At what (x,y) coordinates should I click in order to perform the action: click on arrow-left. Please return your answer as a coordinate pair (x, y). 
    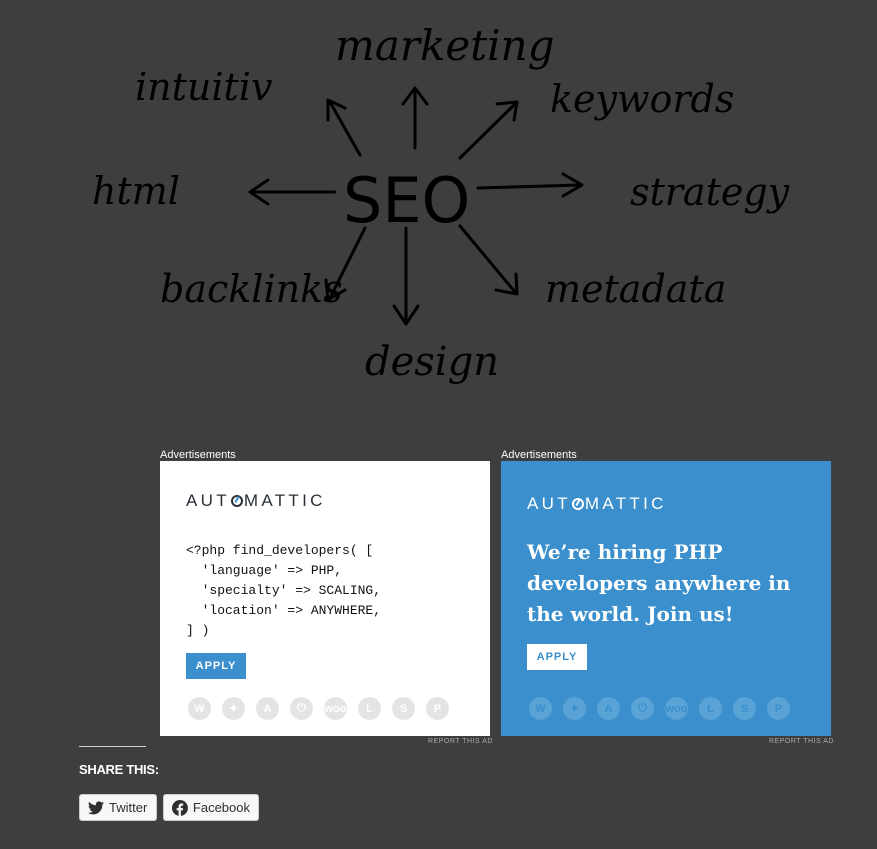
    Looking at the image, I should click on (292, 192).